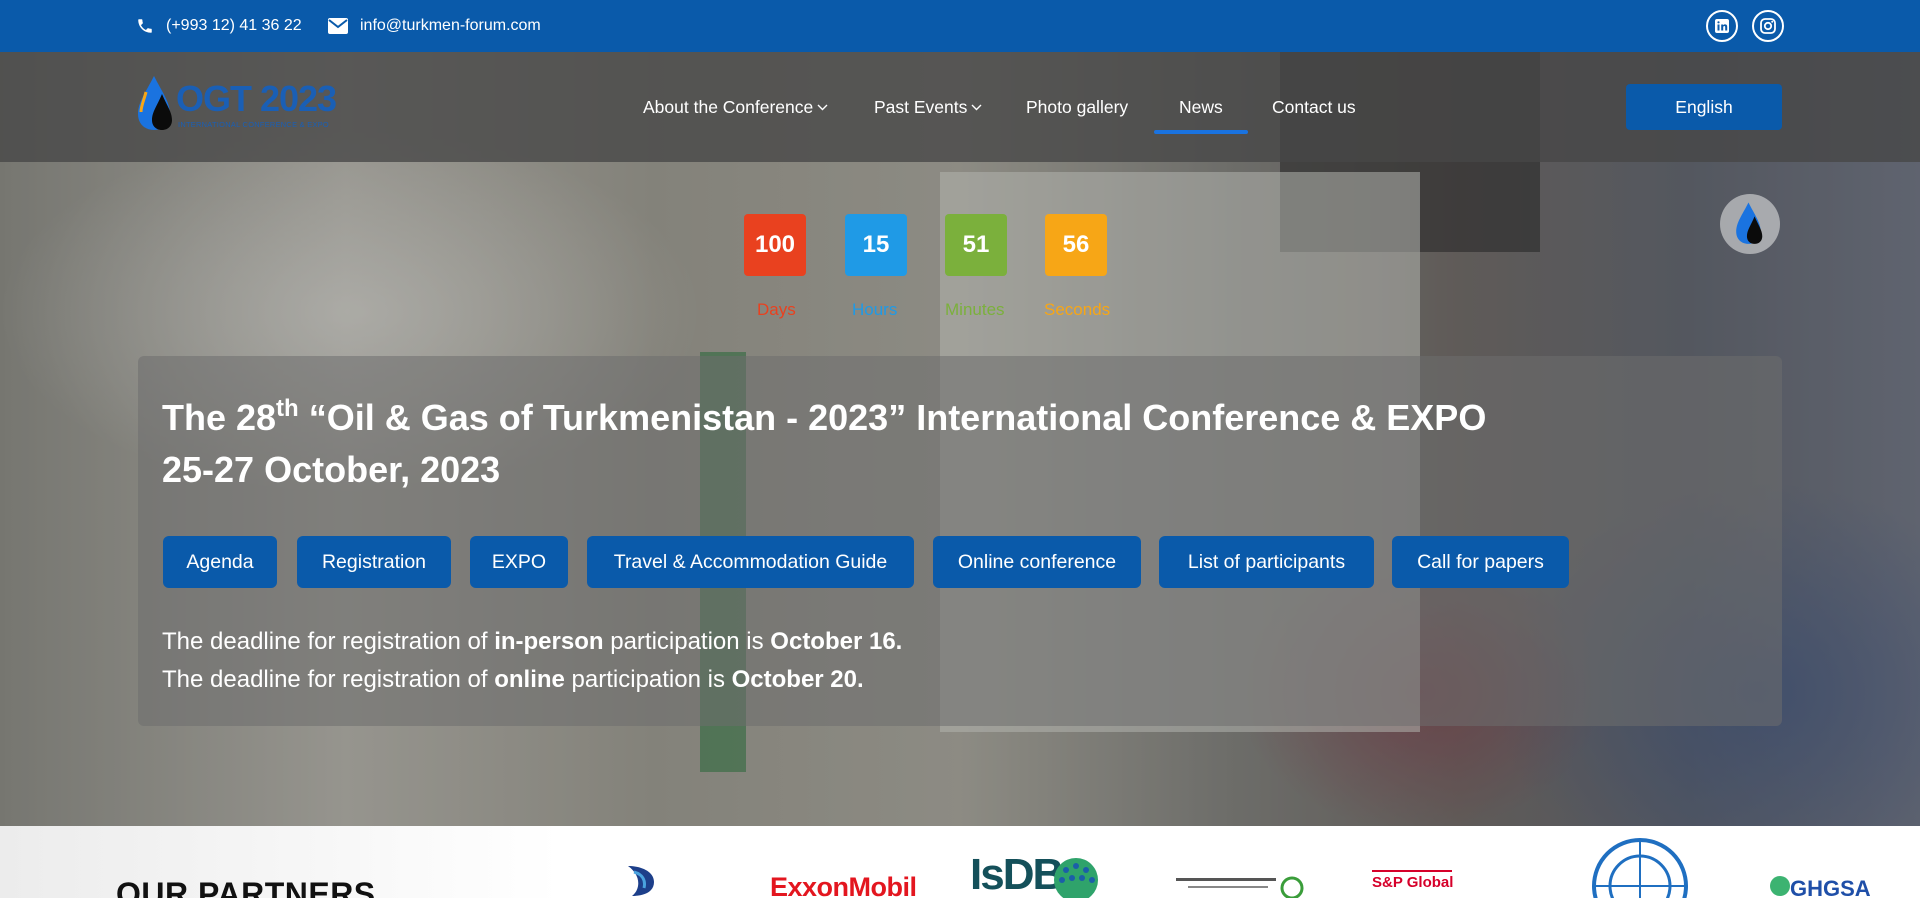 Image resolution: width=1920 pixels, height=898 pixels. I want to click on countdown-days-label: Days, so click(776, 309).